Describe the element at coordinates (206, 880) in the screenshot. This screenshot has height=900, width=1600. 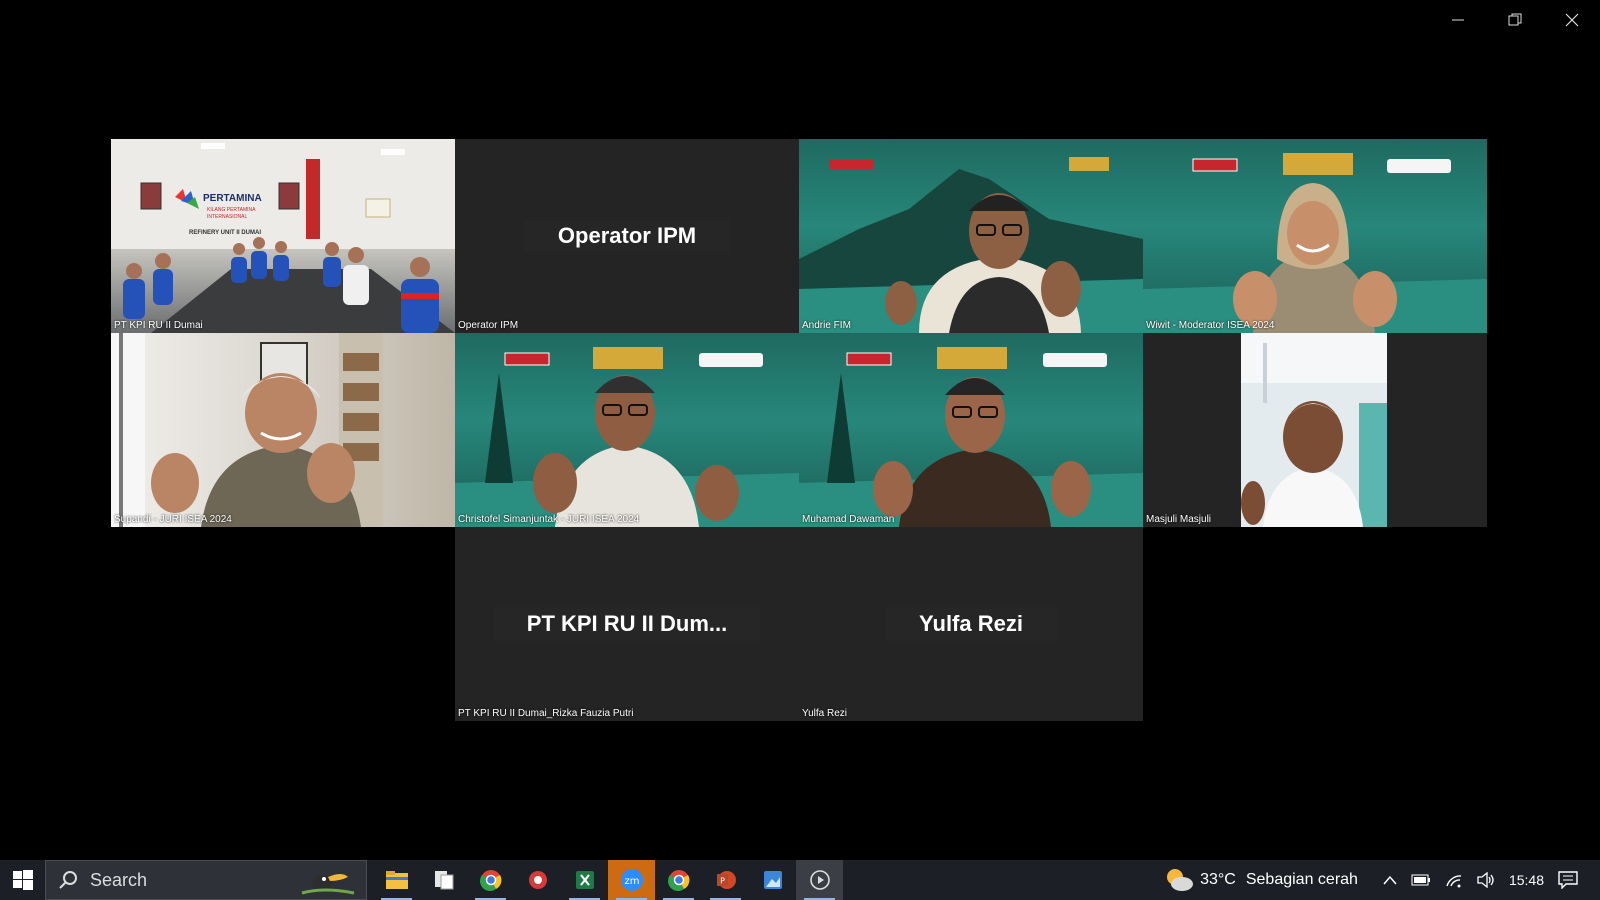
I see `taskbar-search: Search` at that location.